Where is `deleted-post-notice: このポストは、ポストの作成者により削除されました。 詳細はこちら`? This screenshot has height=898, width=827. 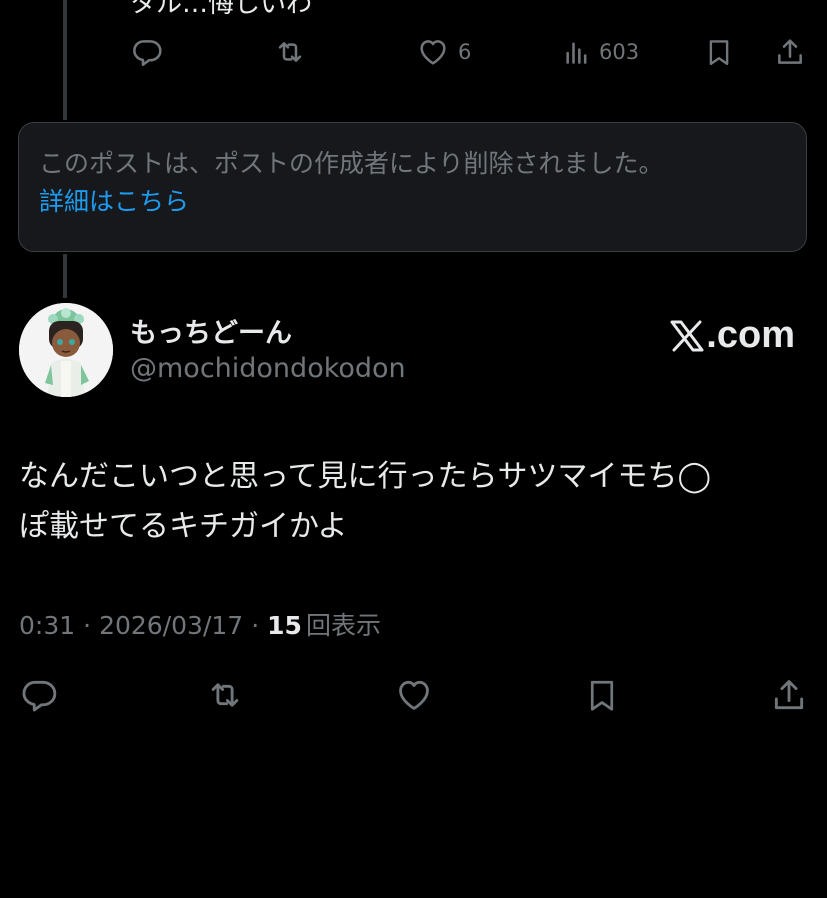
deleted-post-notice: このポストは、ポストの作成者により削除されました。 詳細はこちら is located at coordinates (412, 187).